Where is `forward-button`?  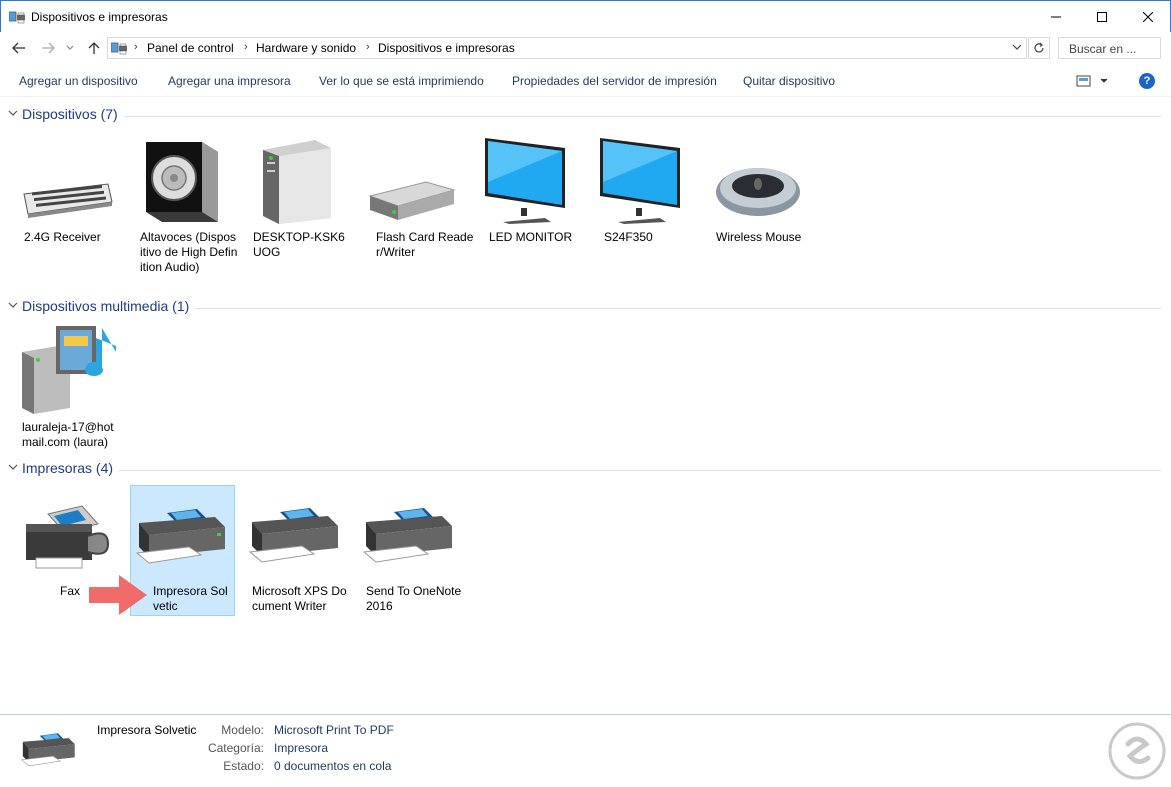
forward-button is located at coordinates (48, 48).